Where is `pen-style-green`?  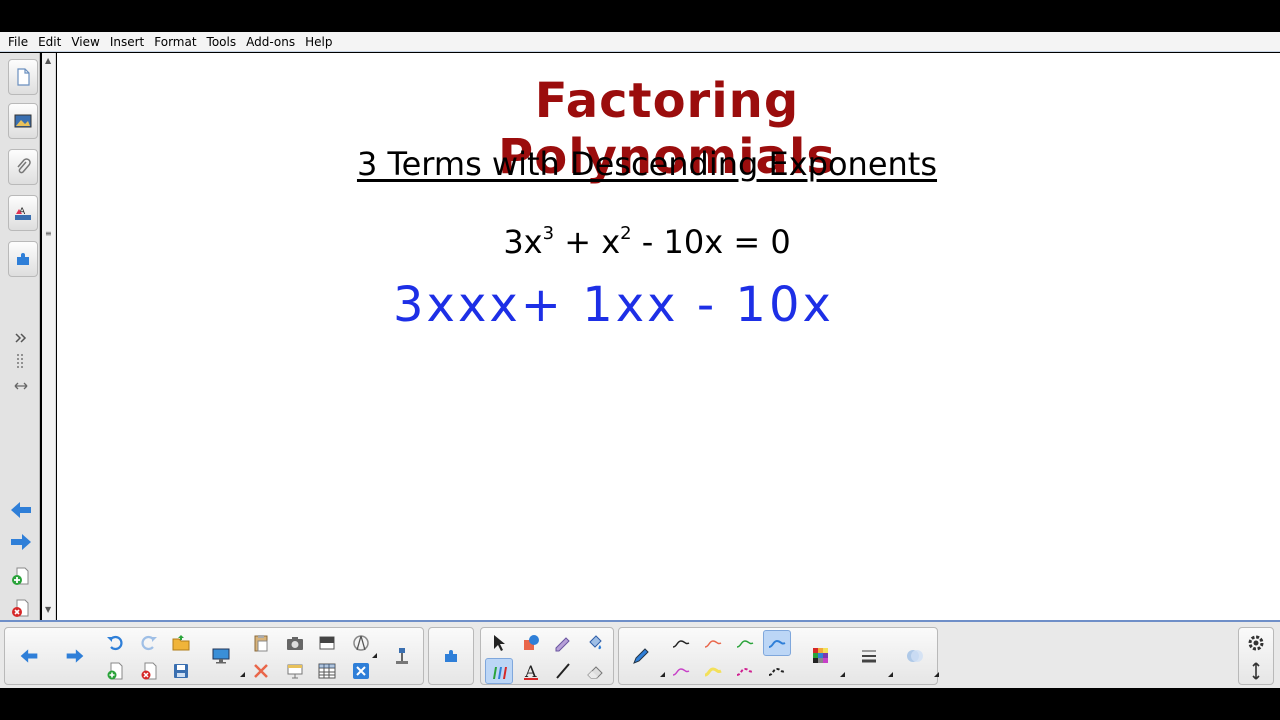 pen-style-green is located at coordinates (745, 643).